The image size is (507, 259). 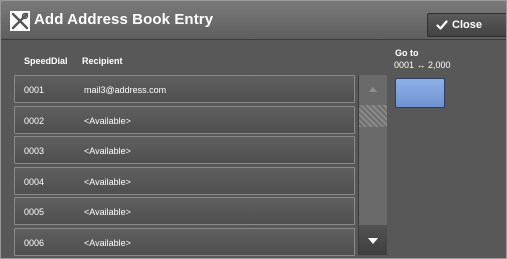 I want to click on page-title: Add Address Book Entry, so click(x=124, y=19).